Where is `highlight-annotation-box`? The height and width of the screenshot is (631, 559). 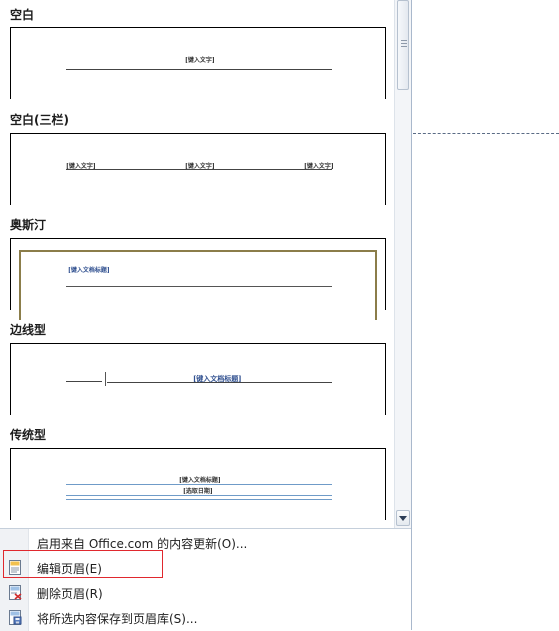
highlight-annotation-box is located at coordinates (83, 564).